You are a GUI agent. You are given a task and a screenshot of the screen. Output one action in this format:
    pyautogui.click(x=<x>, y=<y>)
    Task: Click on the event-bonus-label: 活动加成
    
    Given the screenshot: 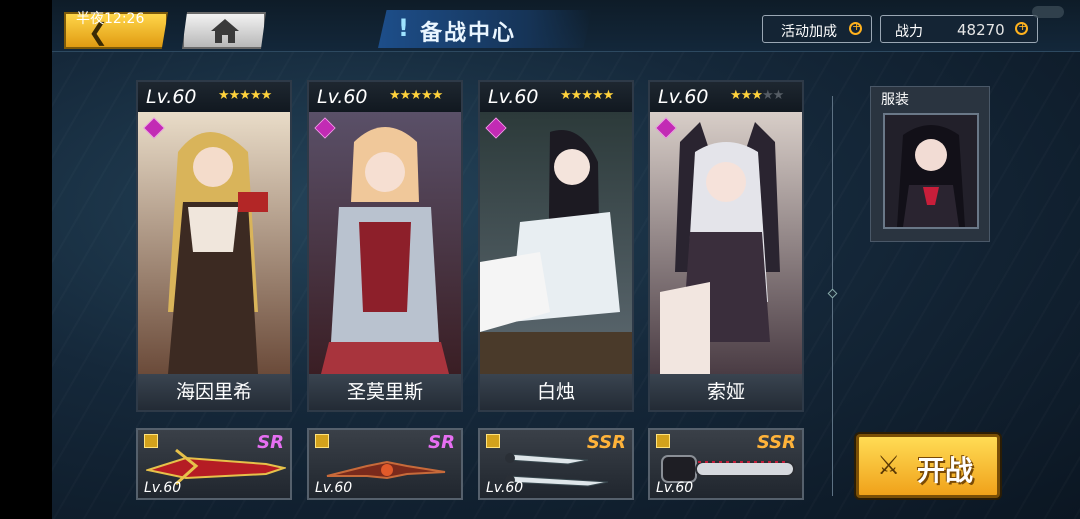 What is the action you would take?
    pyautogui.click(x=809, y=32)
    